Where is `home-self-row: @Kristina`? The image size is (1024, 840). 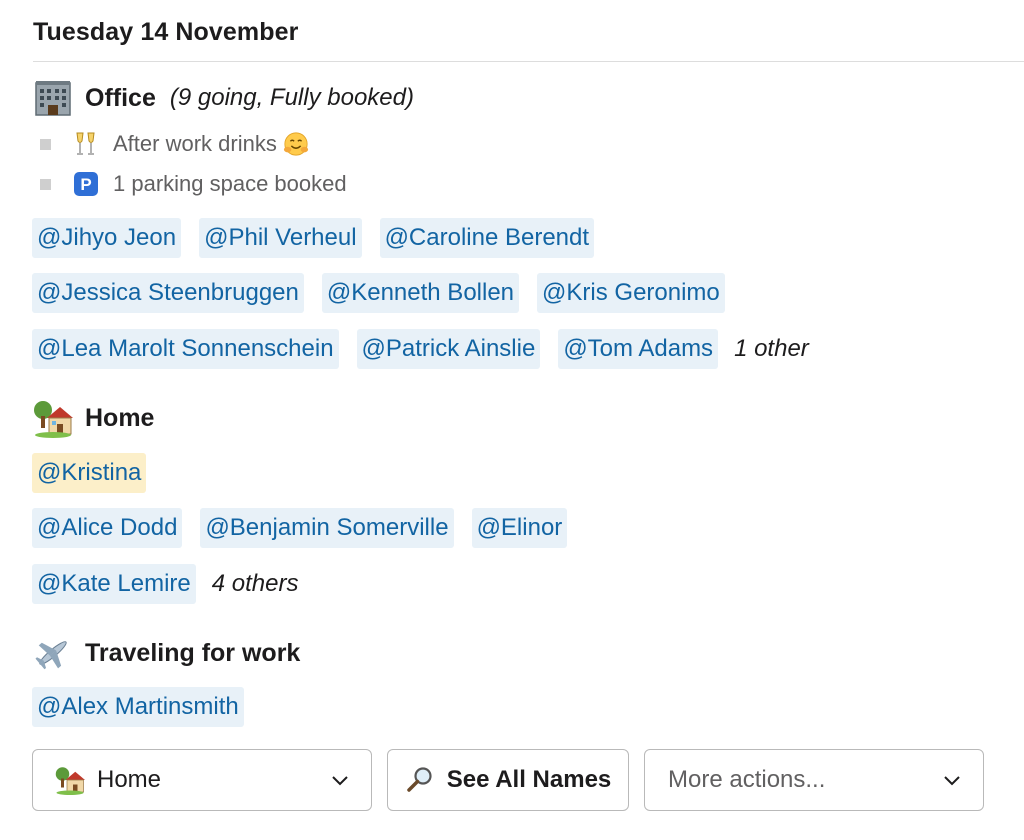 home-self-row: @Kristina is located at coordinates (98, 473).